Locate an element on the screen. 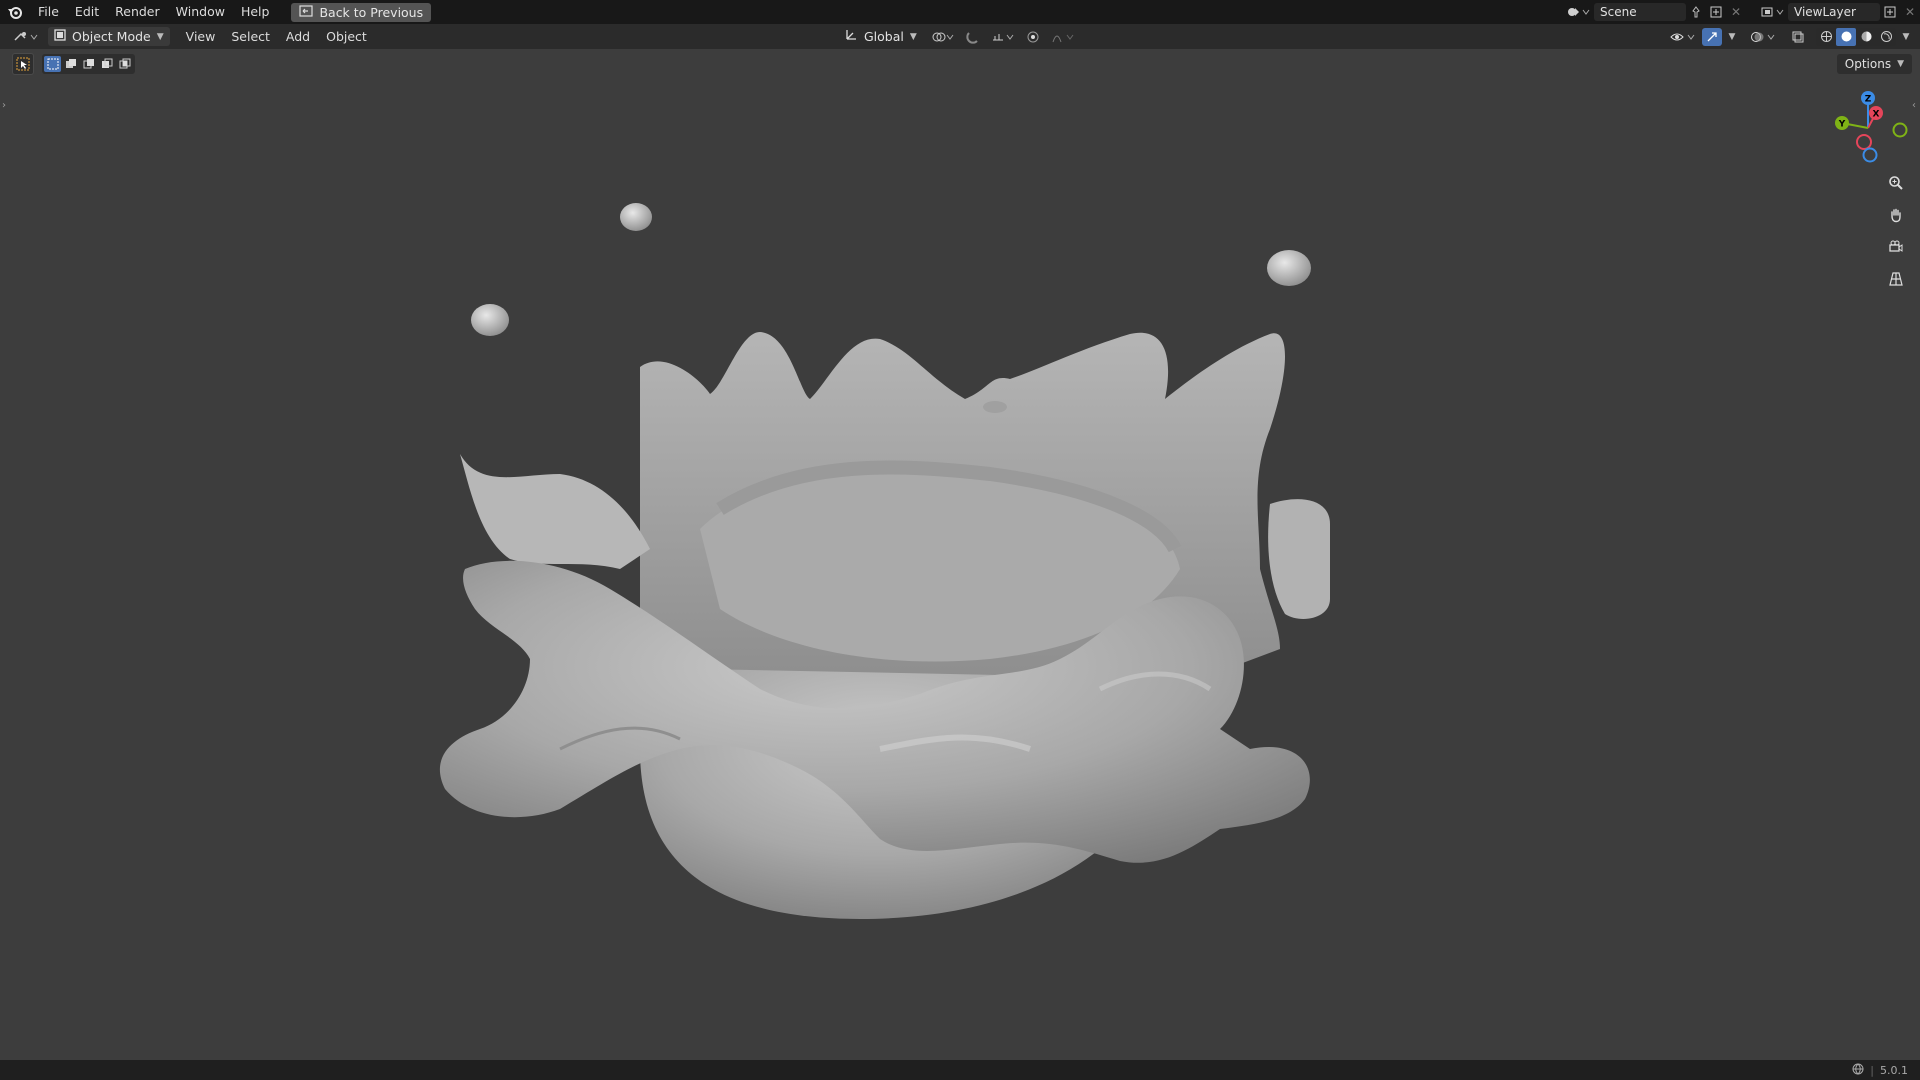 The width and height of the screenshot is (1920, 1080). viewport-display-controls: ▼ ▼ is located at coordinates (1790, 36).